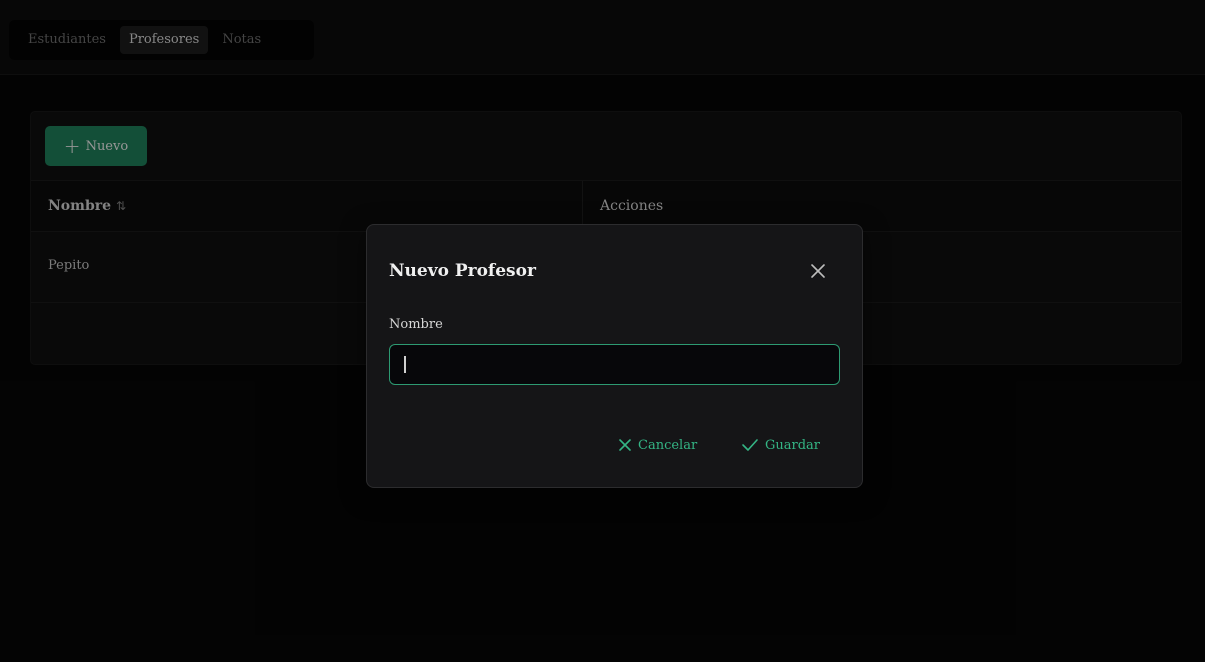  What do you see at coordinates (416, 324) in the screenshot?
I see `name-field-label: Nombre` at bounding box center [416, 324].